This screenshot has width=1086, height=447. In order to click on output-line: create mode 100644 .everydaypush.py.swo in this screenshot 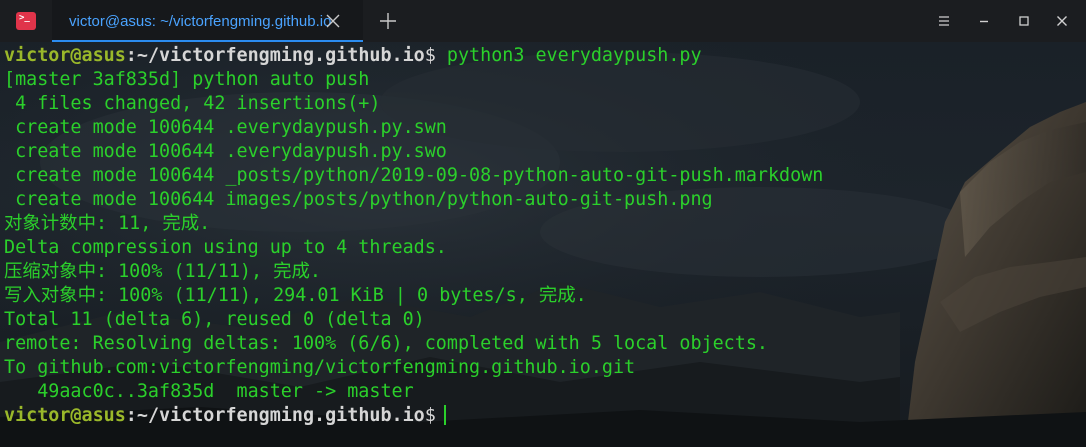, I will do `click(225, 151)`.